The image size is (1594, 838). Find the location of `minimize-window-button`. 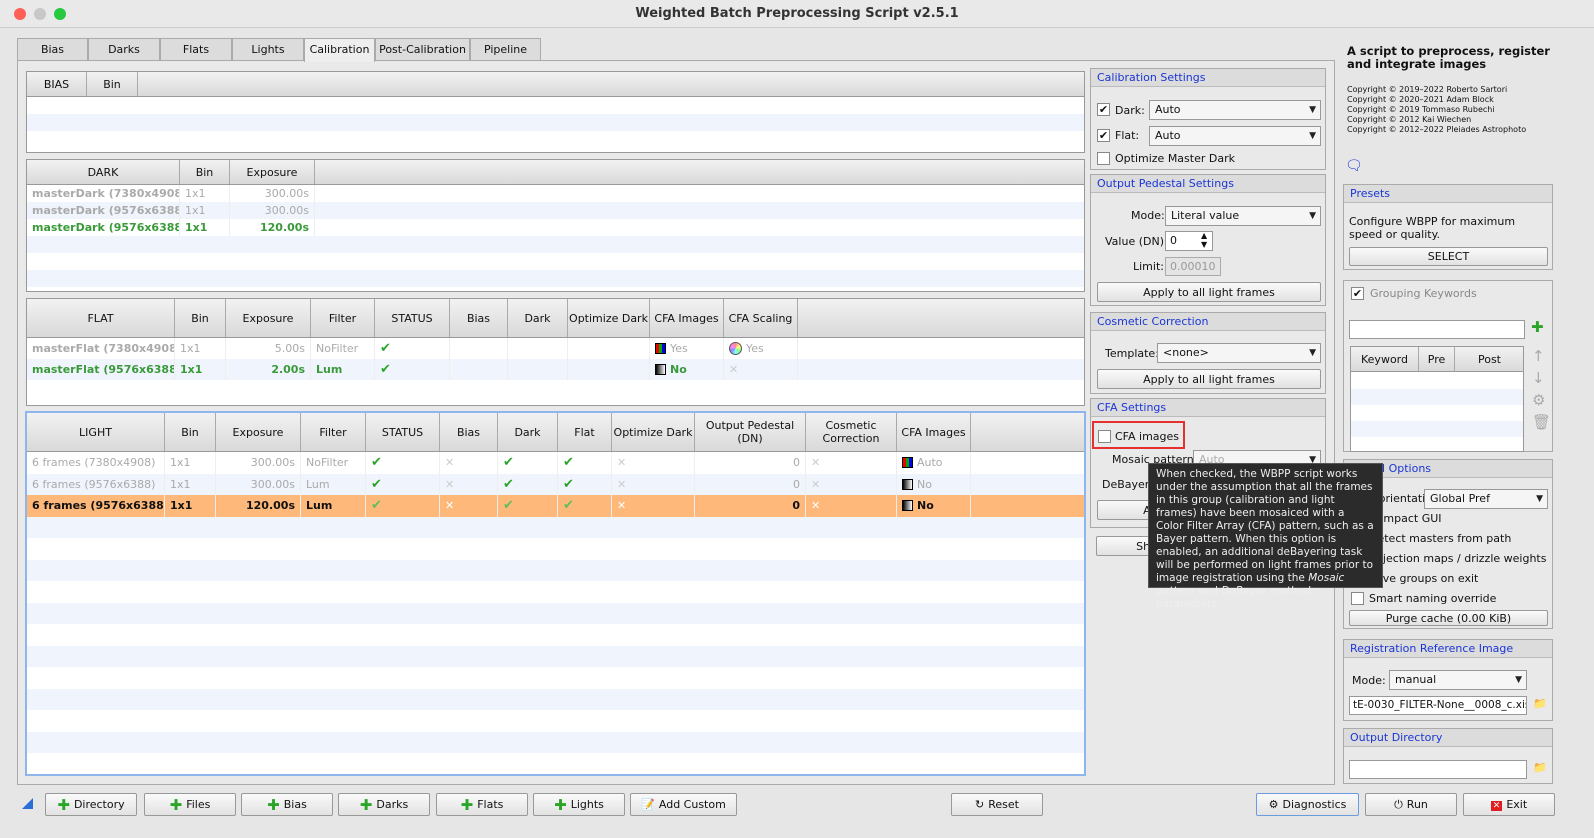

minimize-window-button is located at coordinates (40, 14).